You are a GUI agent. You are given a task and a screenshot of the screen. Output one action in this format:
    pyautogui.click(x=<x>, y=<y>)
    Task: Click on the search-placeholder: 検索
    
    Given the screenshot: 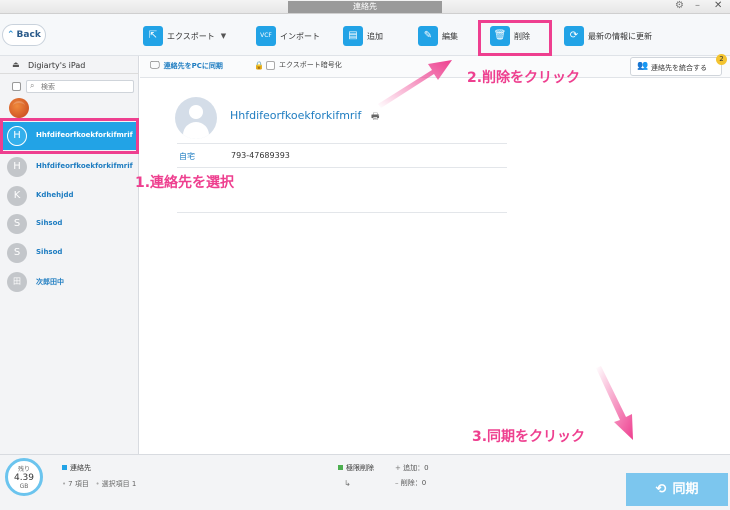 What is the action you would take?
    pyautogui.click(x=48, y=87)
    